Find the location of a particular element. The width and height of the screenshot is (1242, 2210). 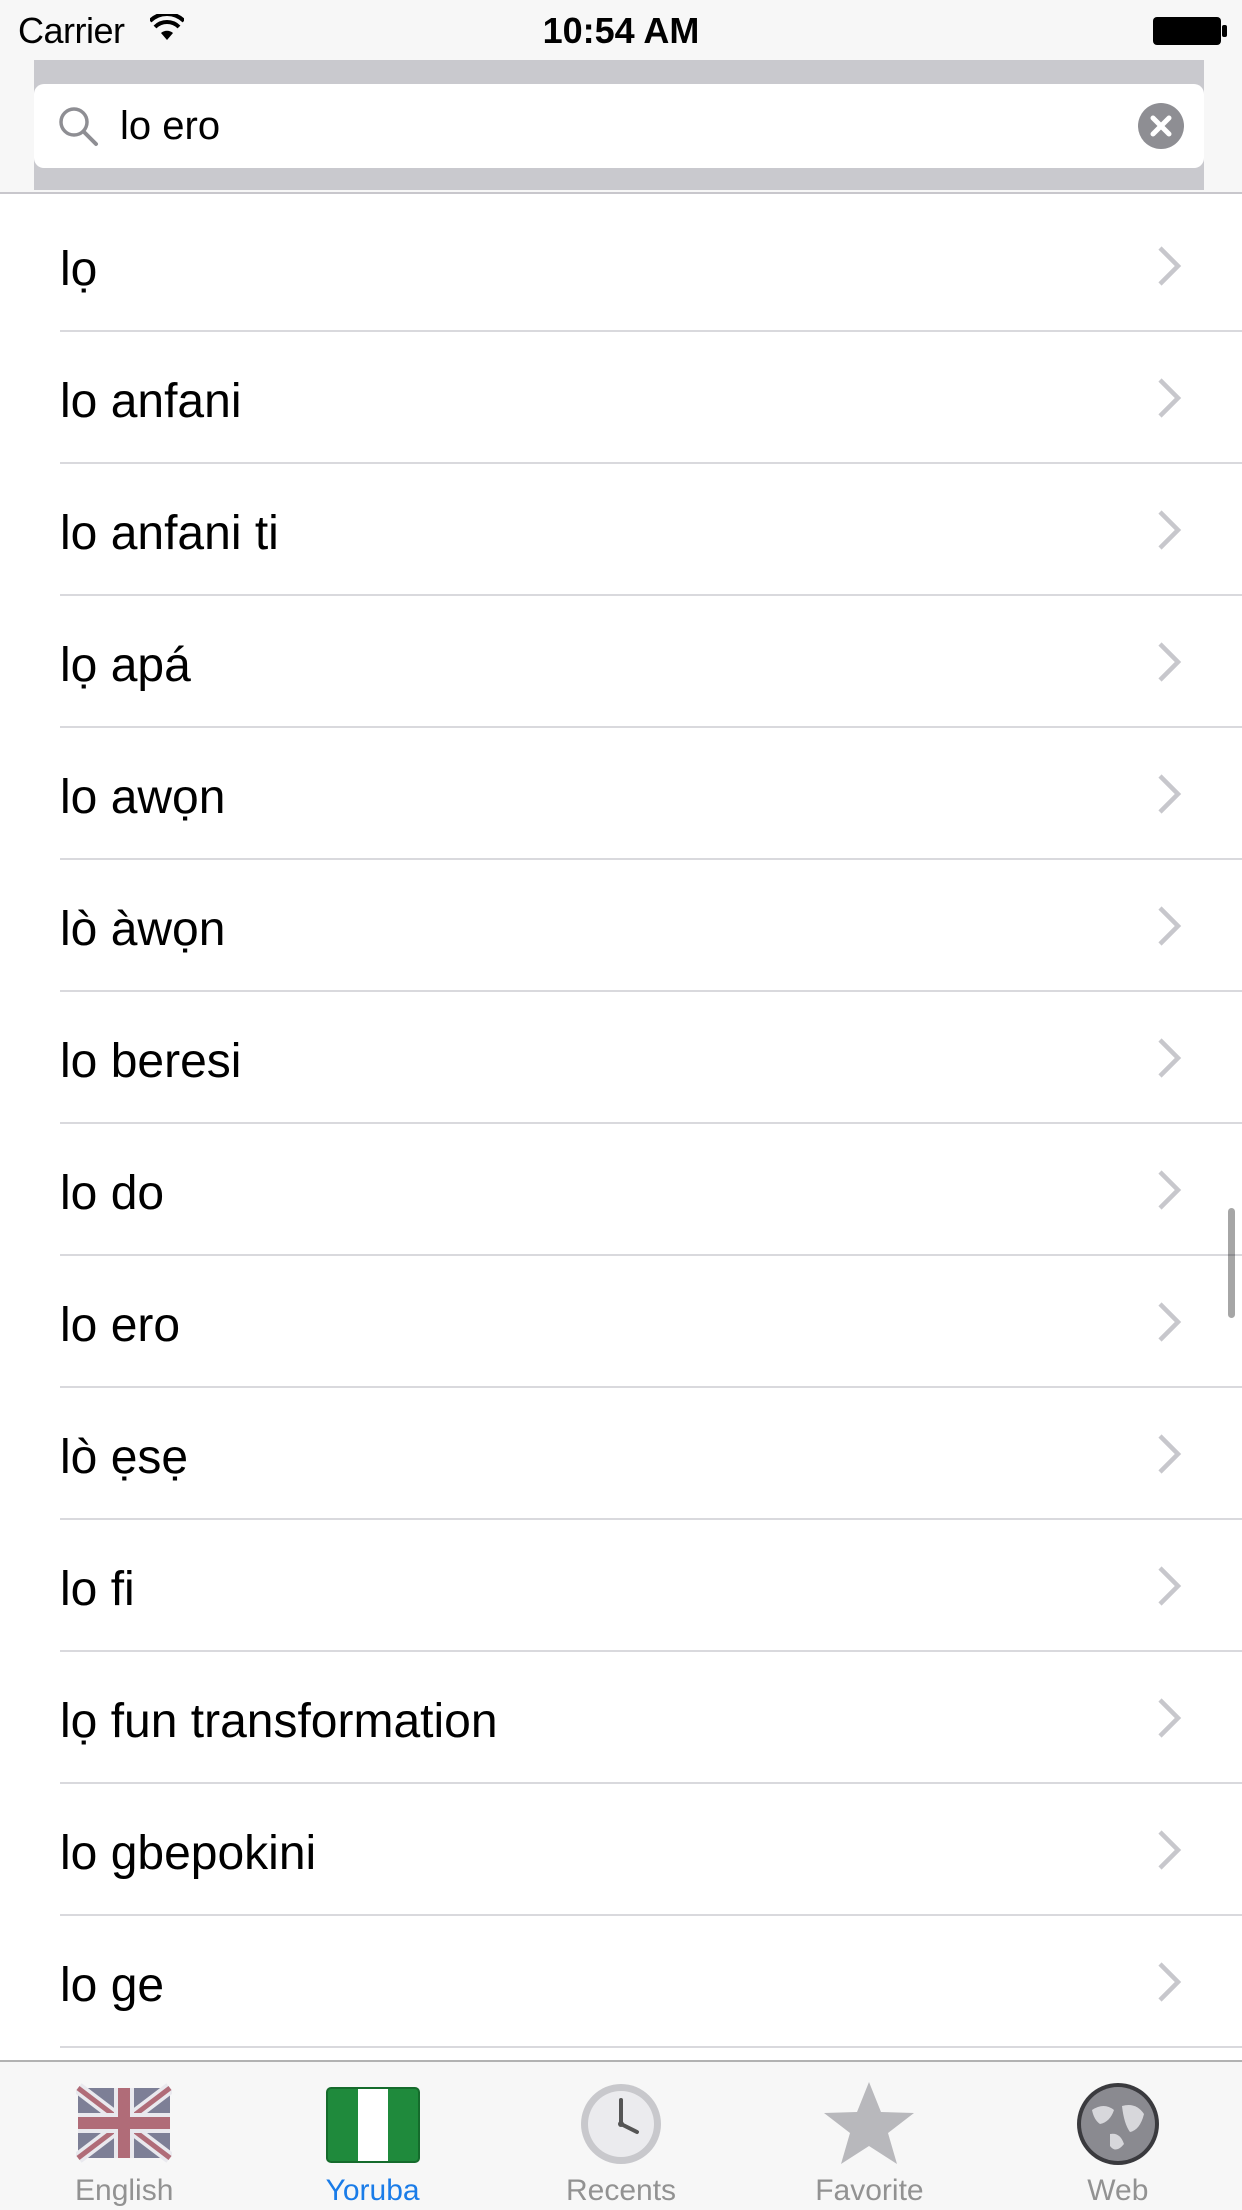

list-item: lo gbepokini is located at coordinates (621, 1850).